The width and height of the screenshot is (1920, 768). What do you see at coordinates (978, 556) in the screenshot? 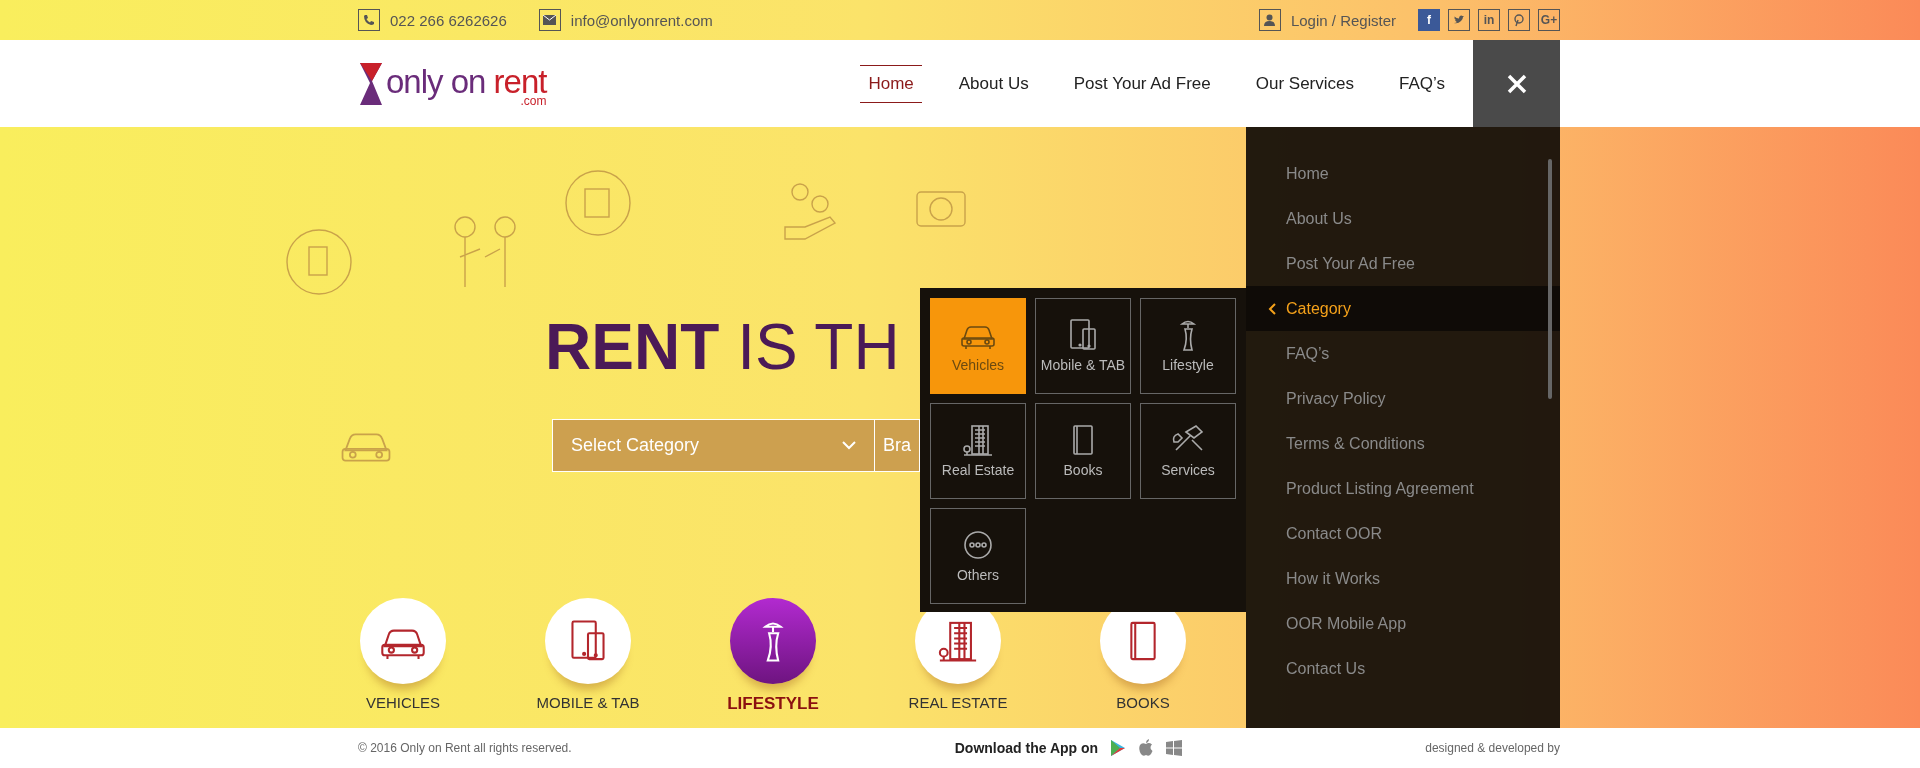
I see `category-tile: Others` at bounding box center [978, 556].